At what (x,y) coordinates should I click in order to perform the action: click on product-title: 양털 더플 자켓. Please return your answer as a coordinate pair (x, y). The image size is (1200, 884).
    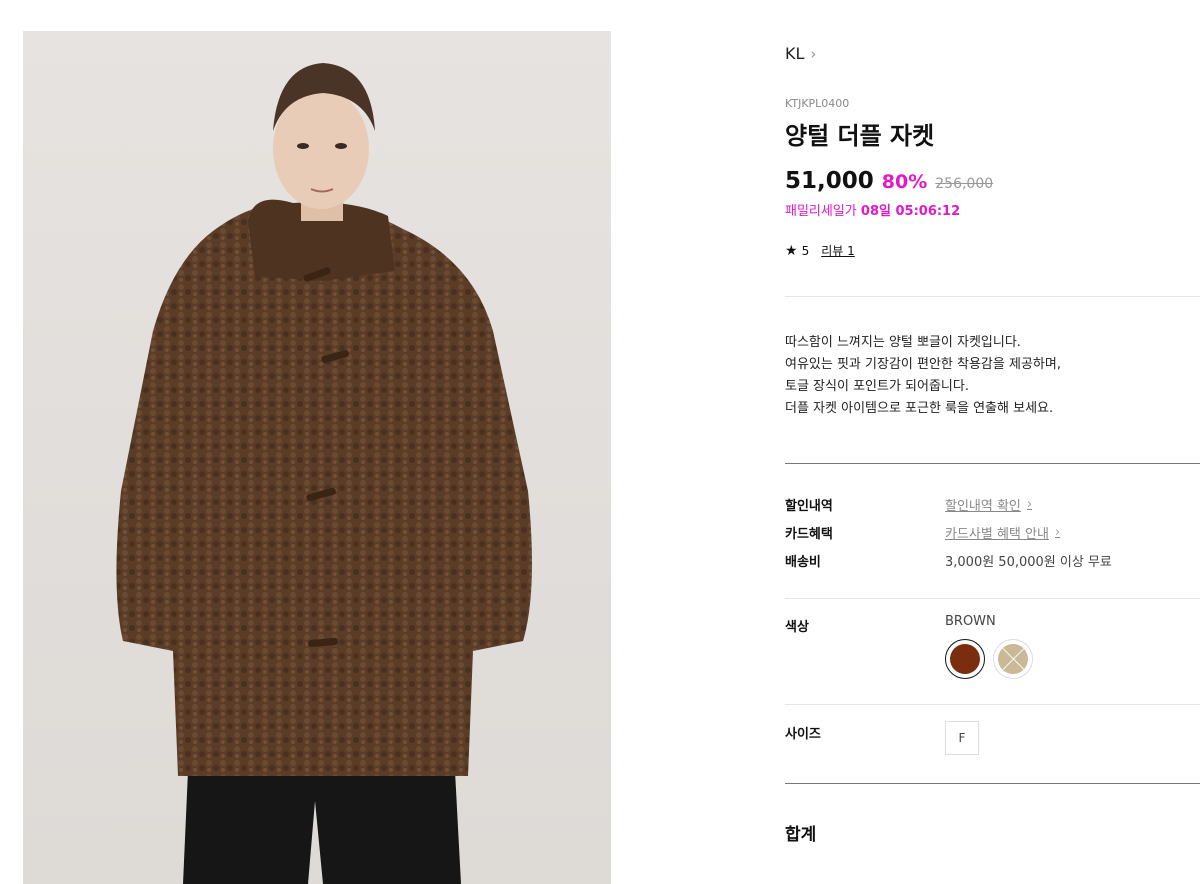
    Looking at the image, I should click on (860, 136).